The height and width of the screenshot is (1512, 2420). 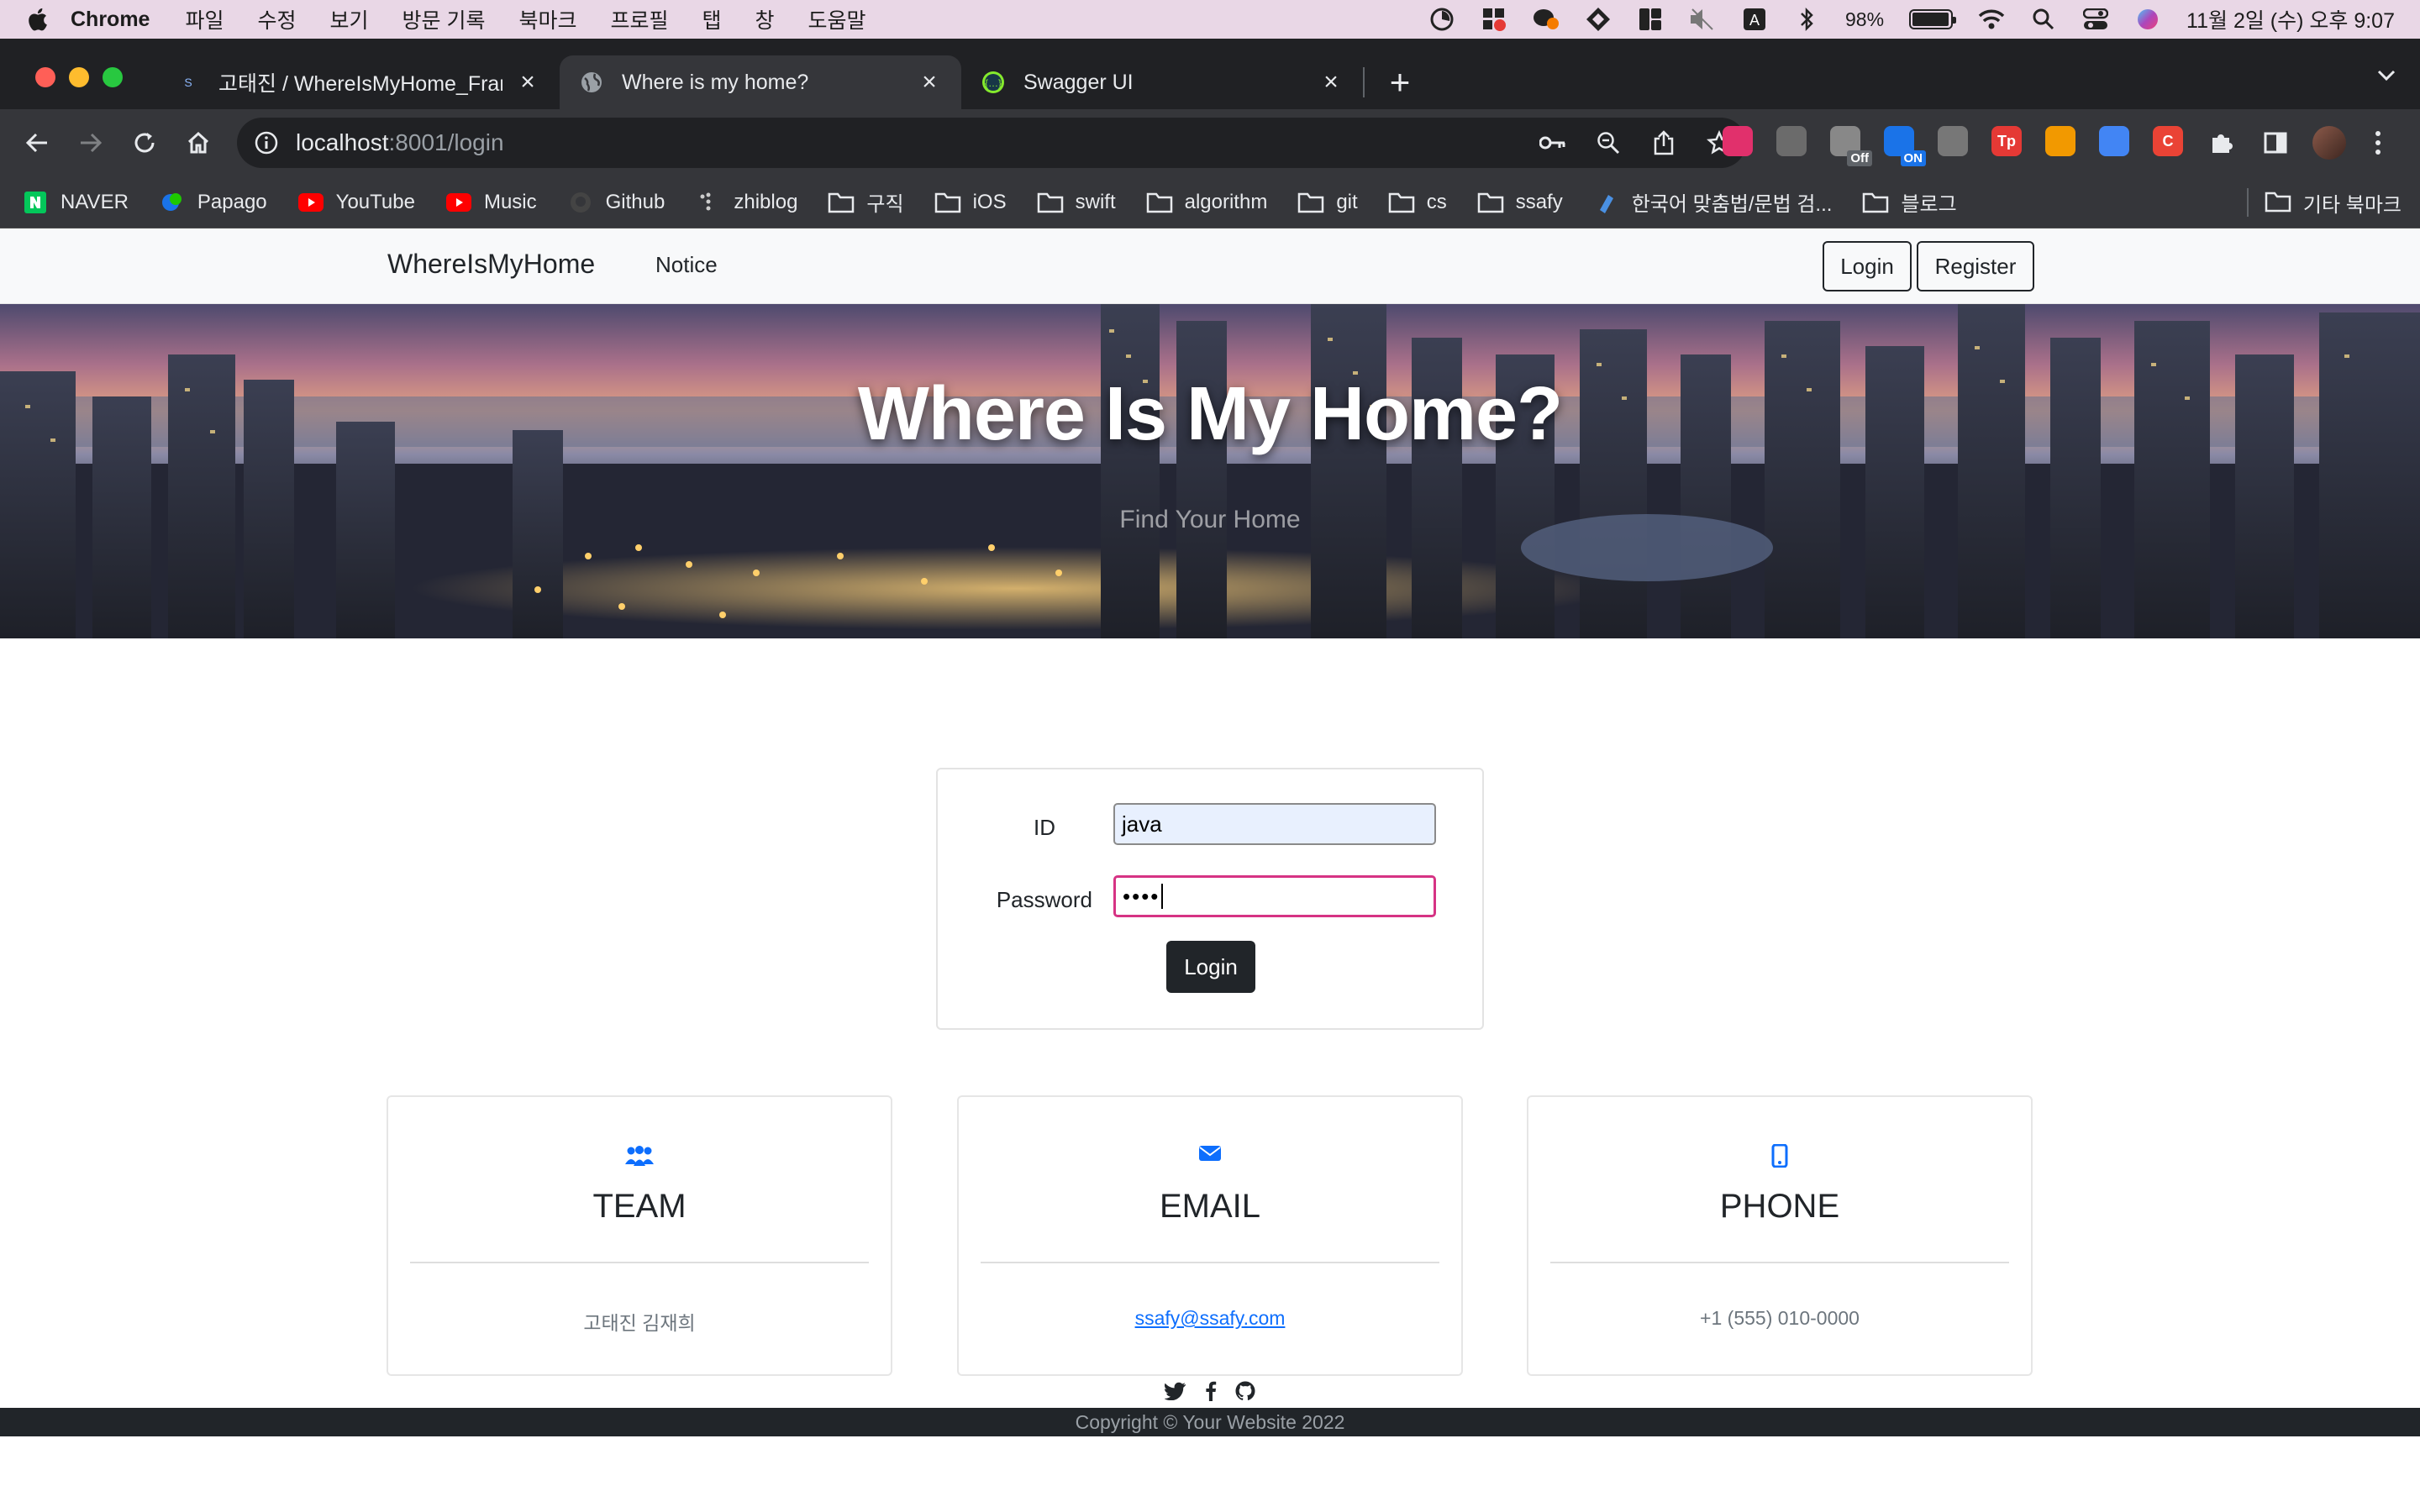 What do you see at coordinates (1417, 202) in the screenshot?
I see `bookmark-item: cs` at bounding box center [1417, 202].